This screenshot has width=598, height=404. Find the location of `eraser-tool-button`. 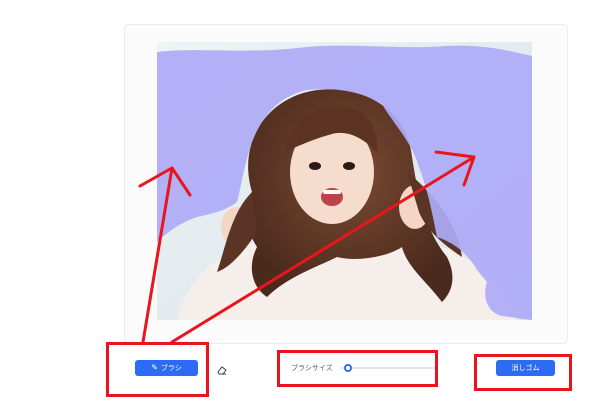

eraser-tool-button is located at coordinates (222, 368).